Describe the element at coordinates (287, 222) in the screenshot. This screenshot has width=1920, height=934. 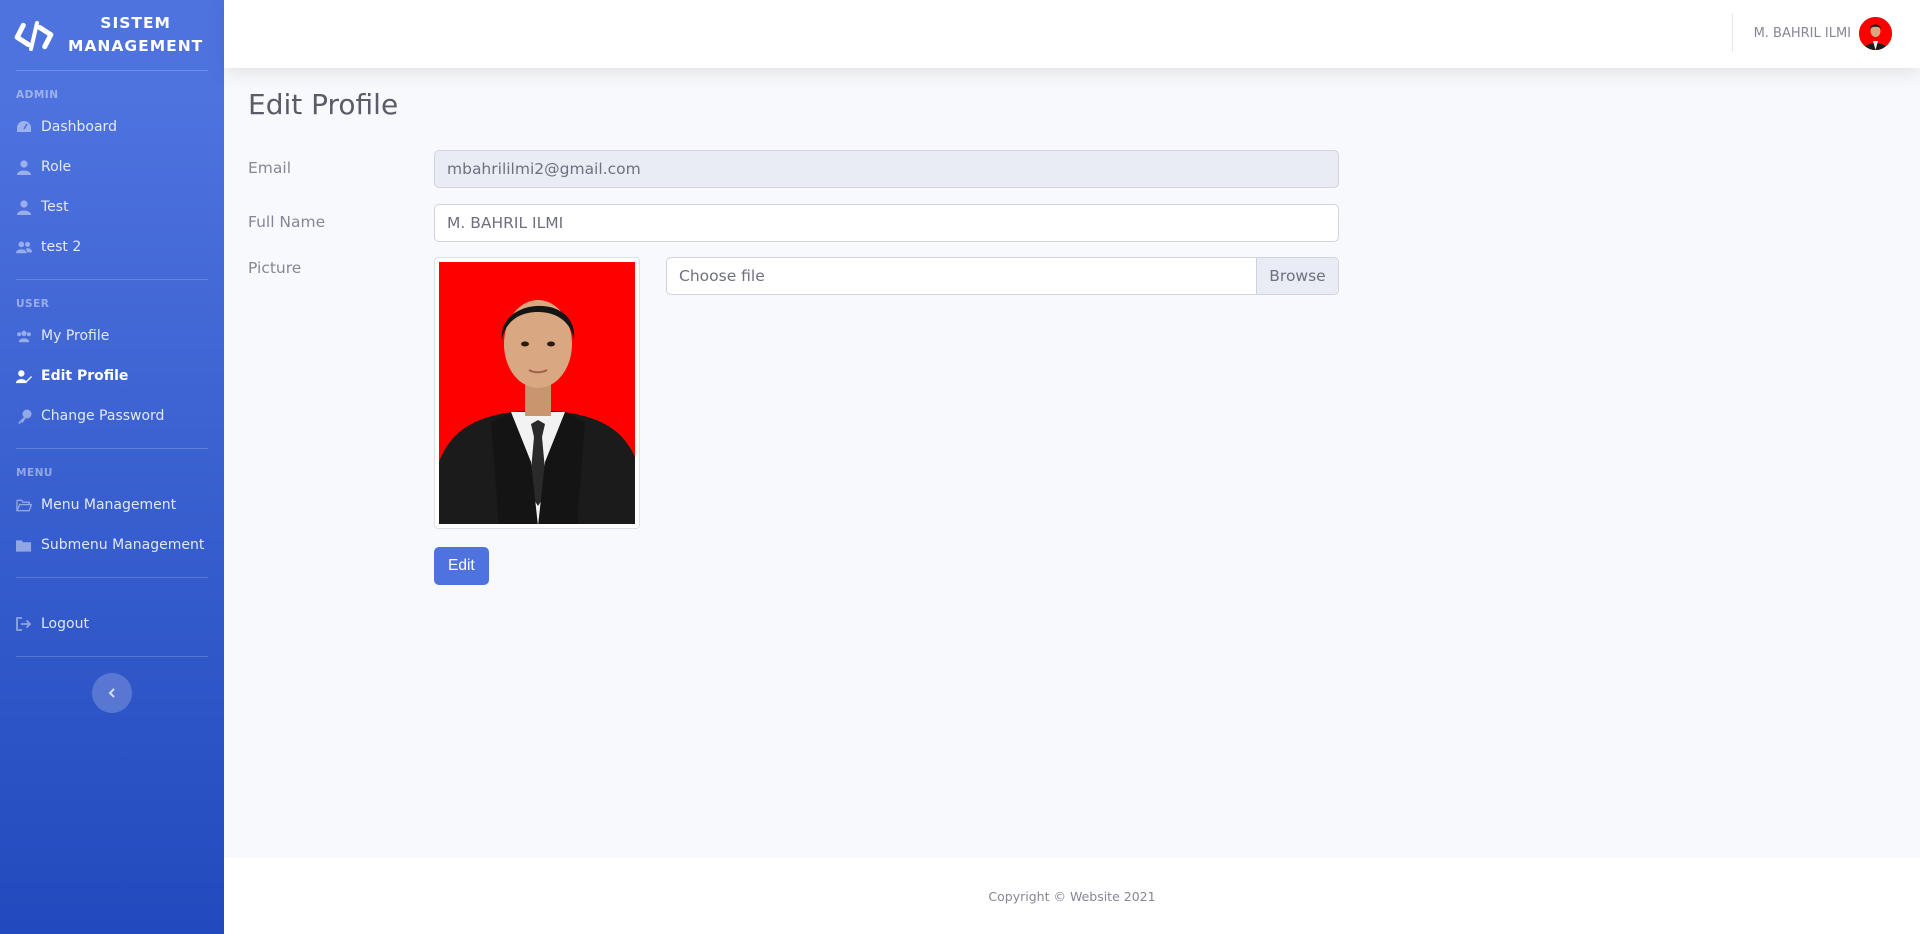
I see `fullname-label: Full Name` at that location.